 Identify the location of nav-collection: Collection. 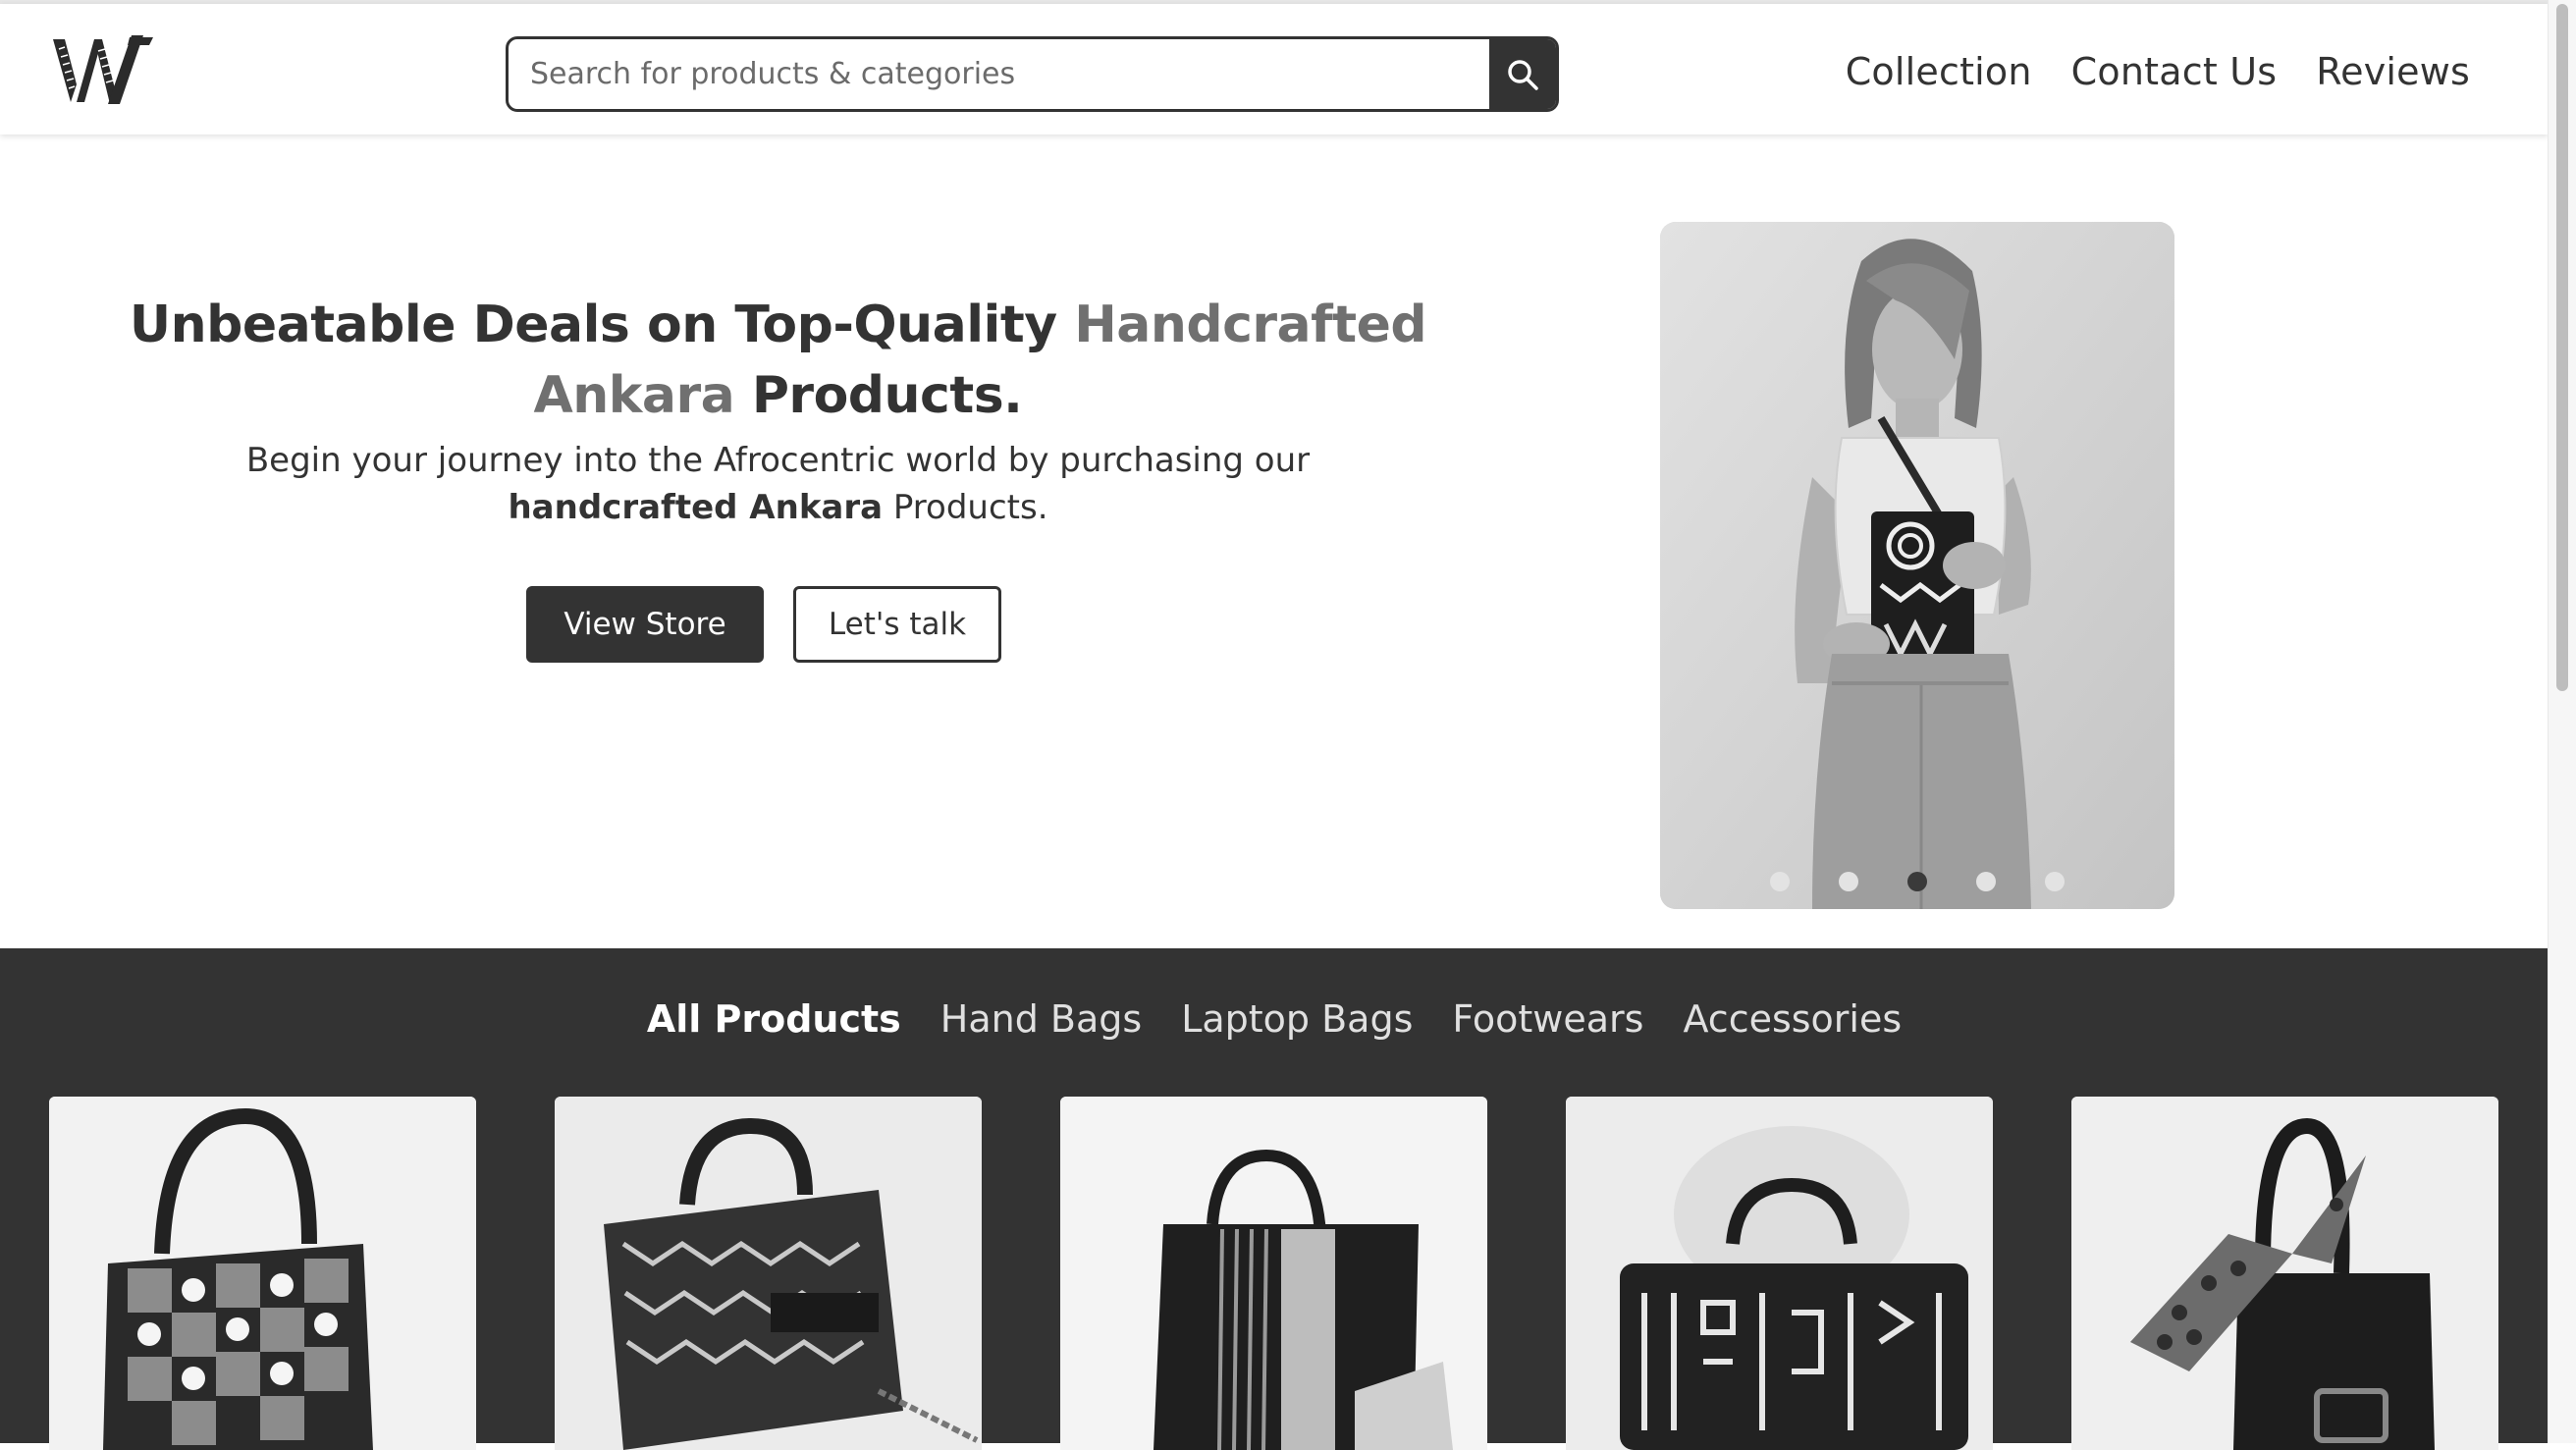
(1939, 71).